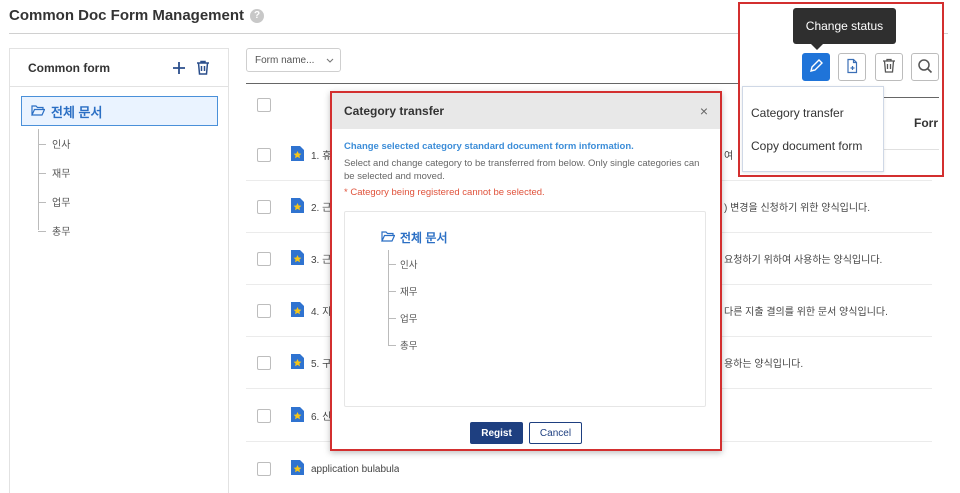  I want to click on modal-header: Category transfer ×, so click(526, 111).